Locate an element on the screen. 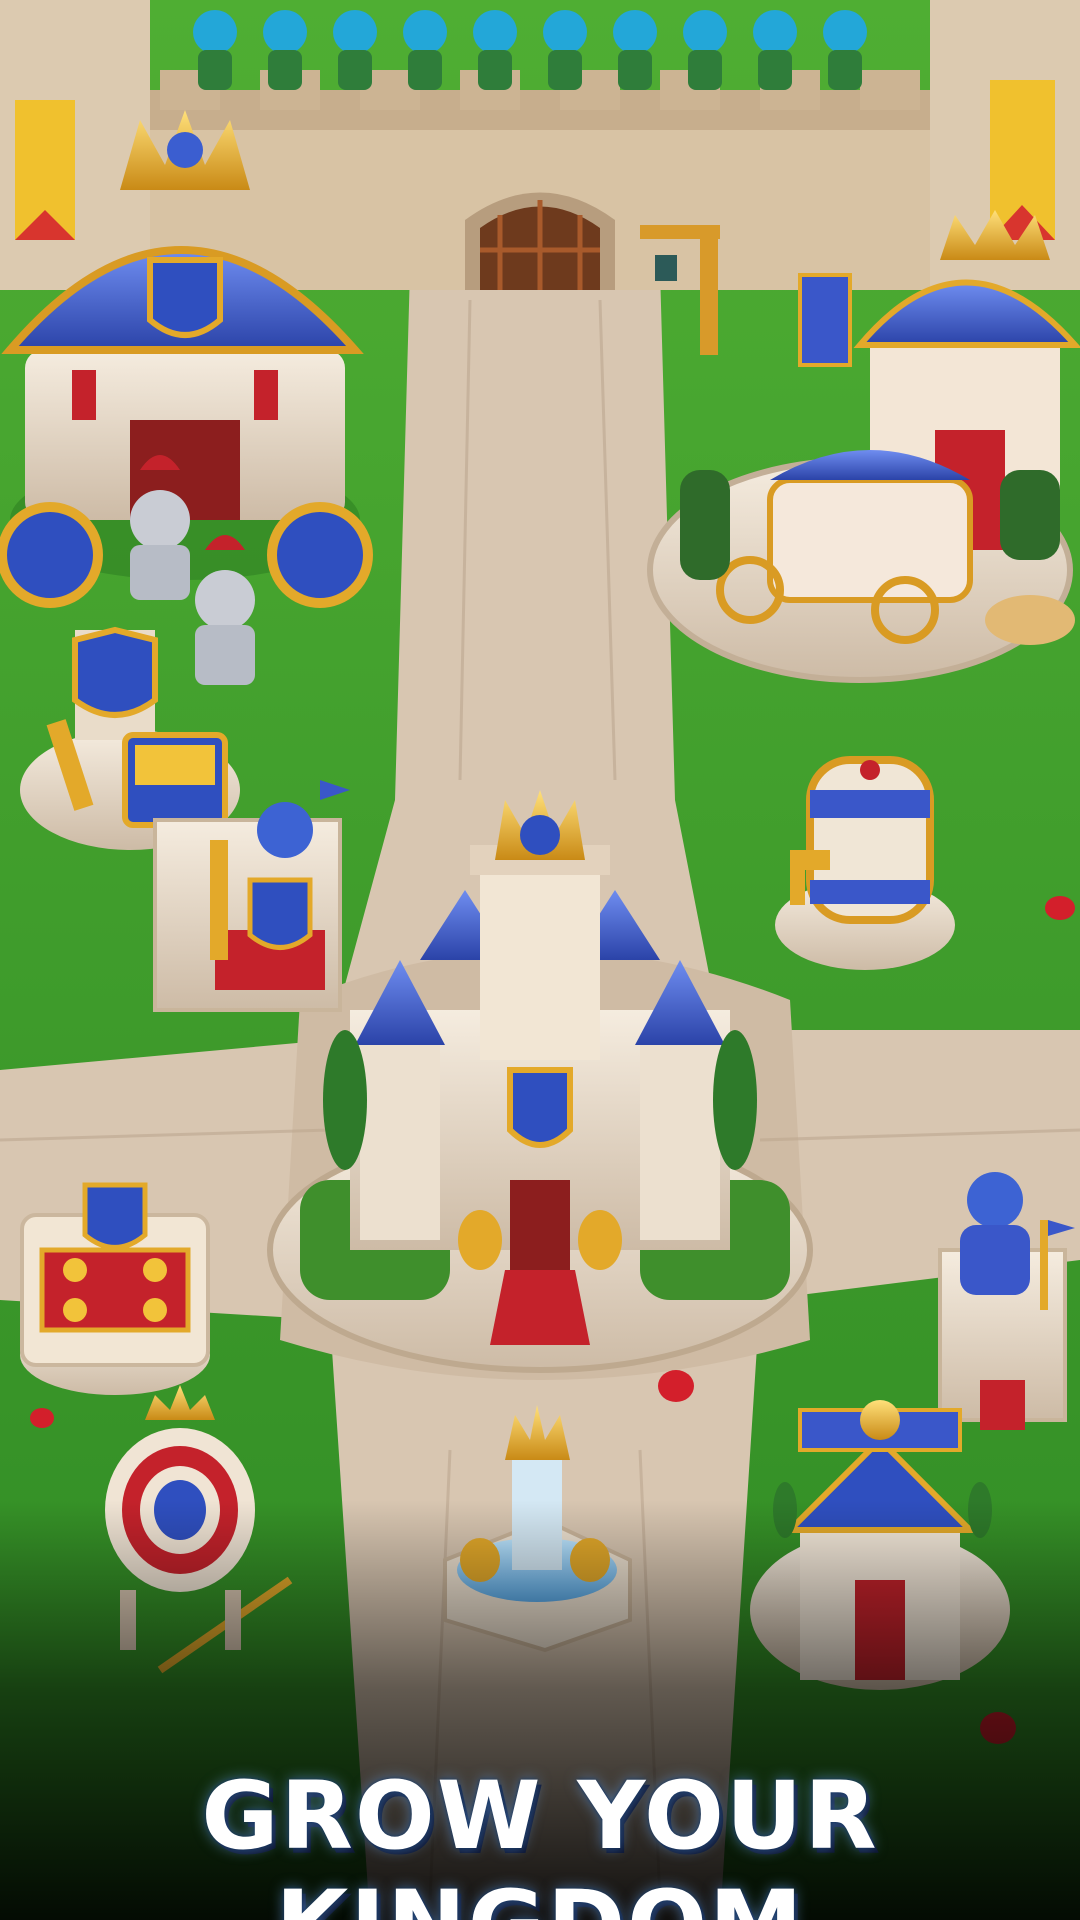 The height and width of the screenshot is (1920, 1080). exchange-market is located at coordinates (115, 1288).